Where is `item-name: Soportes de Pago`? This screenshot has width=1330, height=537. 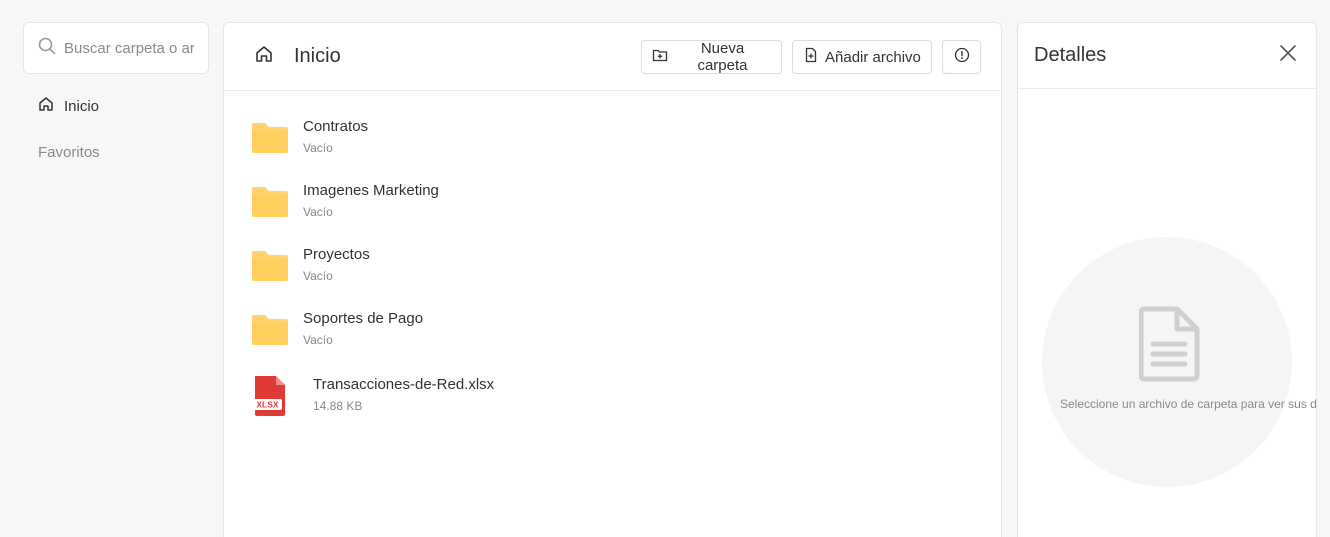 item-name: Soportes de Pago is located at coordinates (363, 318).